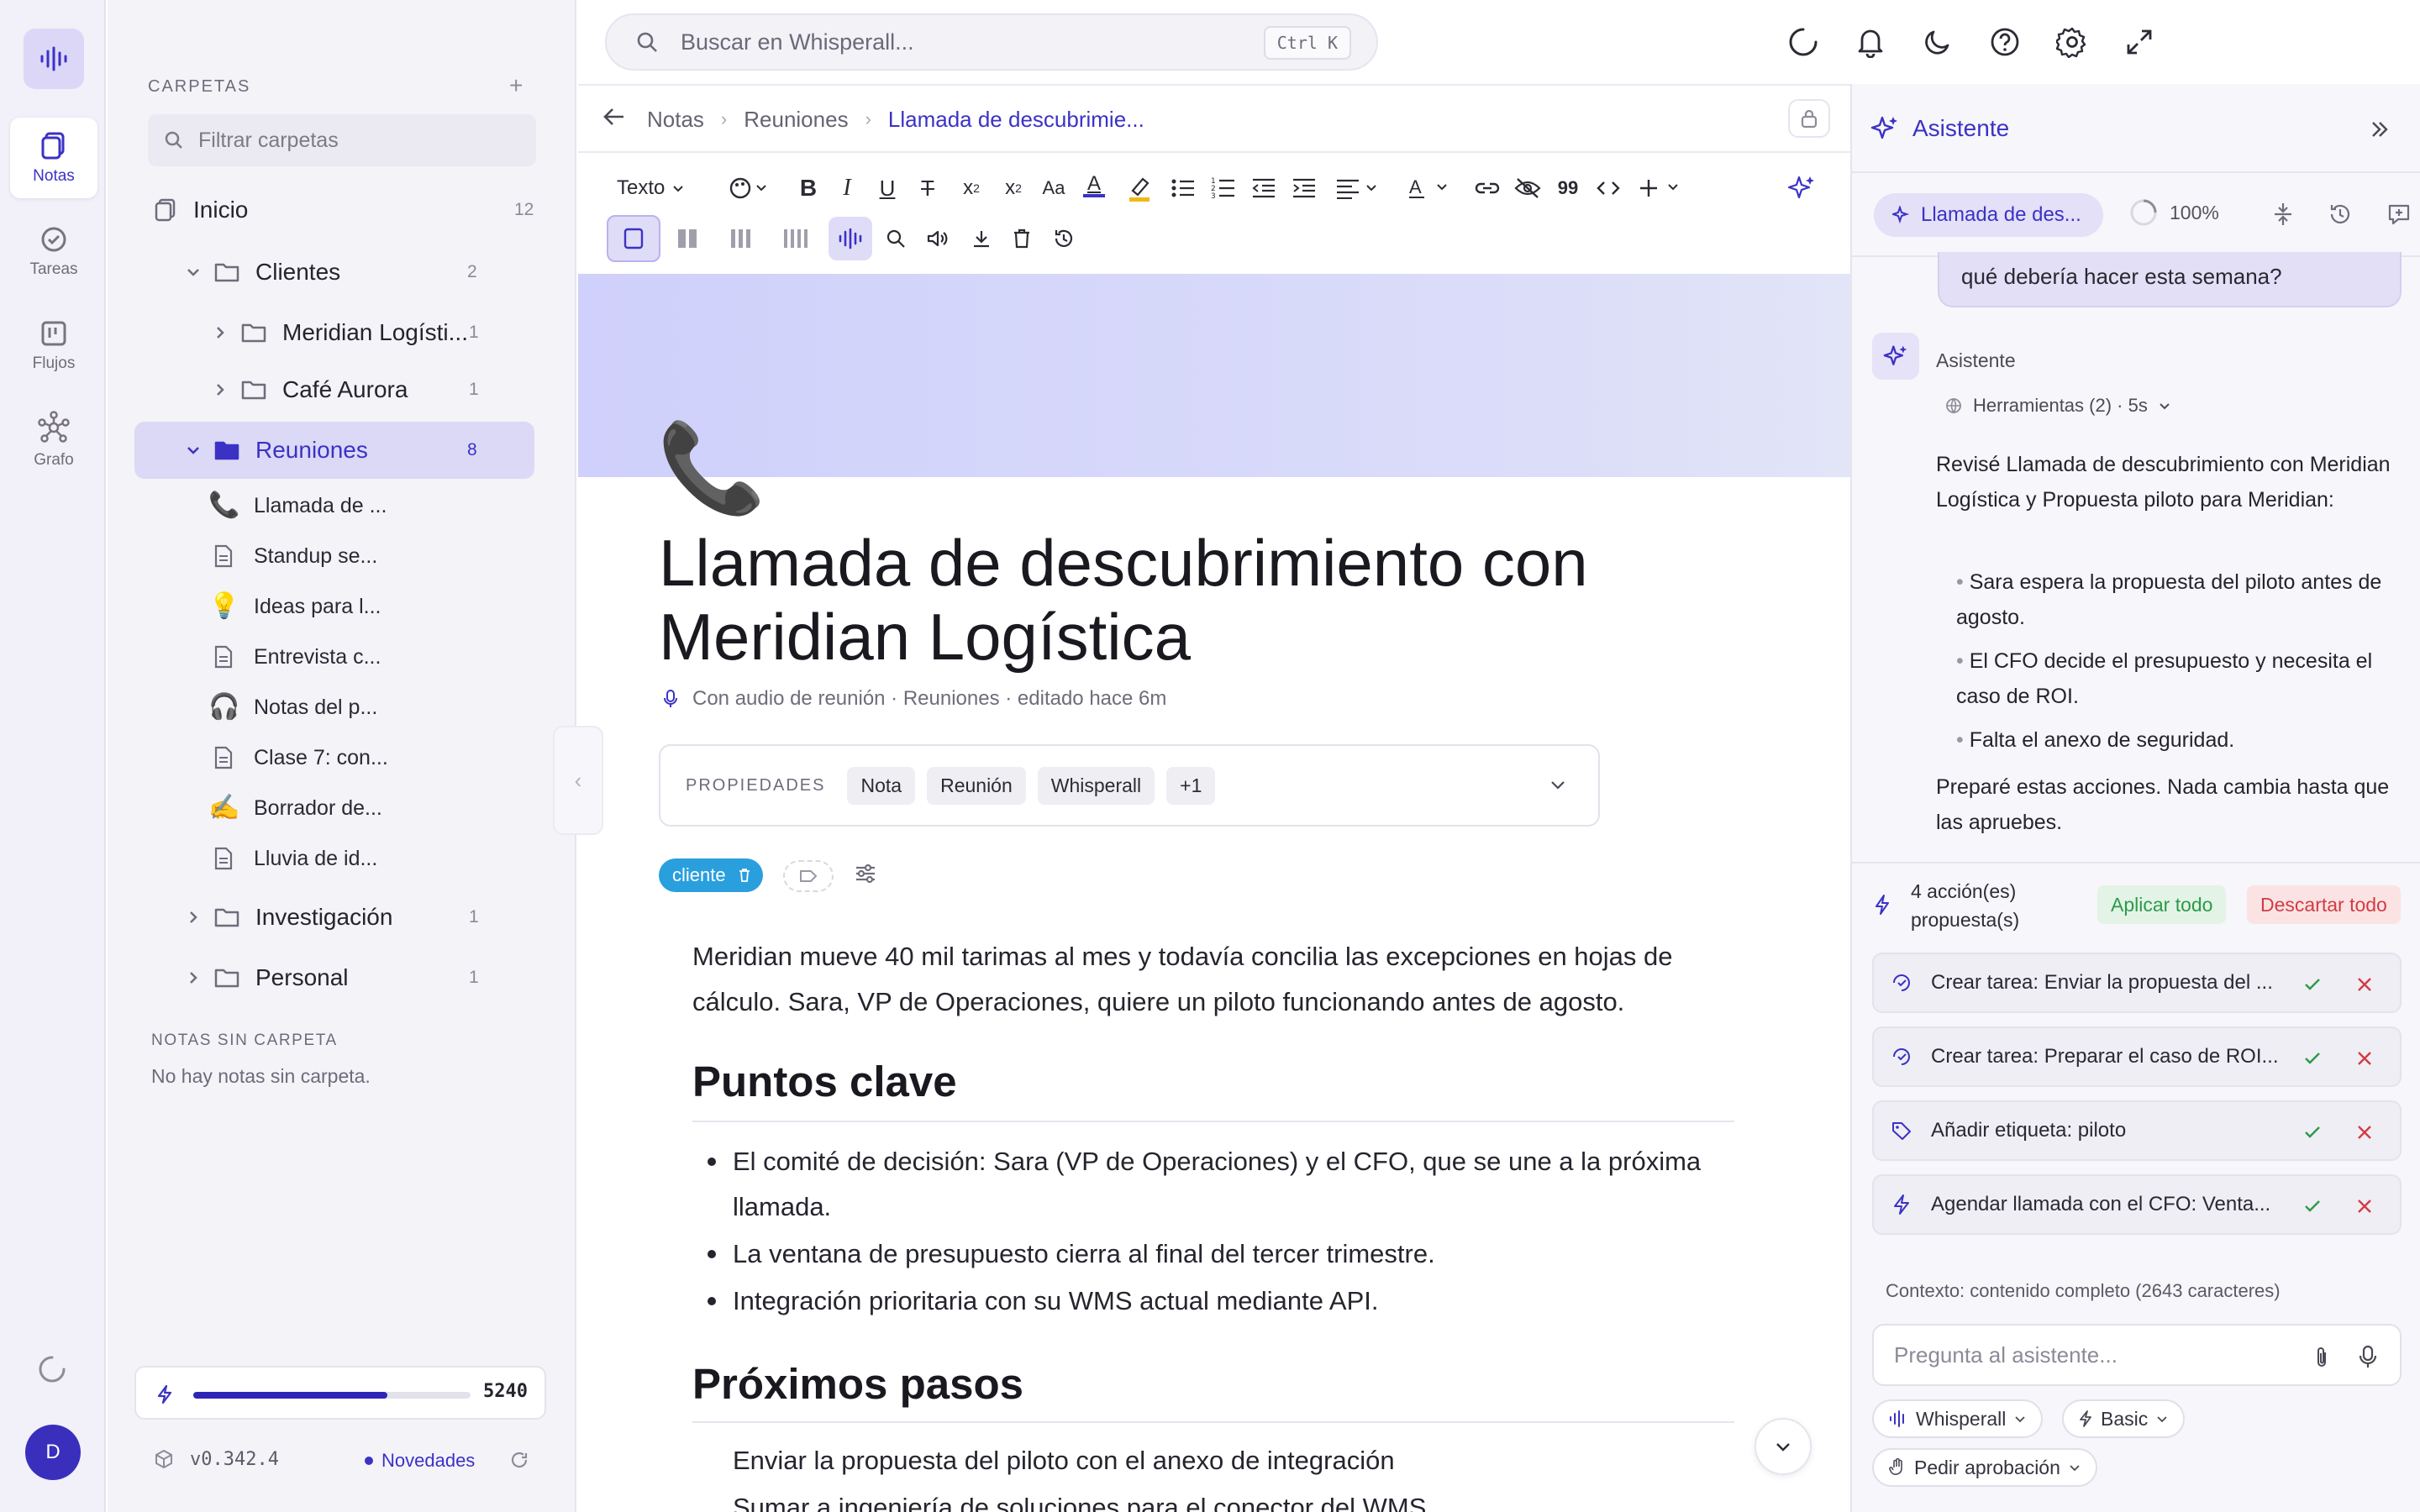 This screenshot has width=2420, height=1512. What do you see at coordinates (2340, 214) in the screenshot?
I see `history-icon` at bounding box center [2340, 214].